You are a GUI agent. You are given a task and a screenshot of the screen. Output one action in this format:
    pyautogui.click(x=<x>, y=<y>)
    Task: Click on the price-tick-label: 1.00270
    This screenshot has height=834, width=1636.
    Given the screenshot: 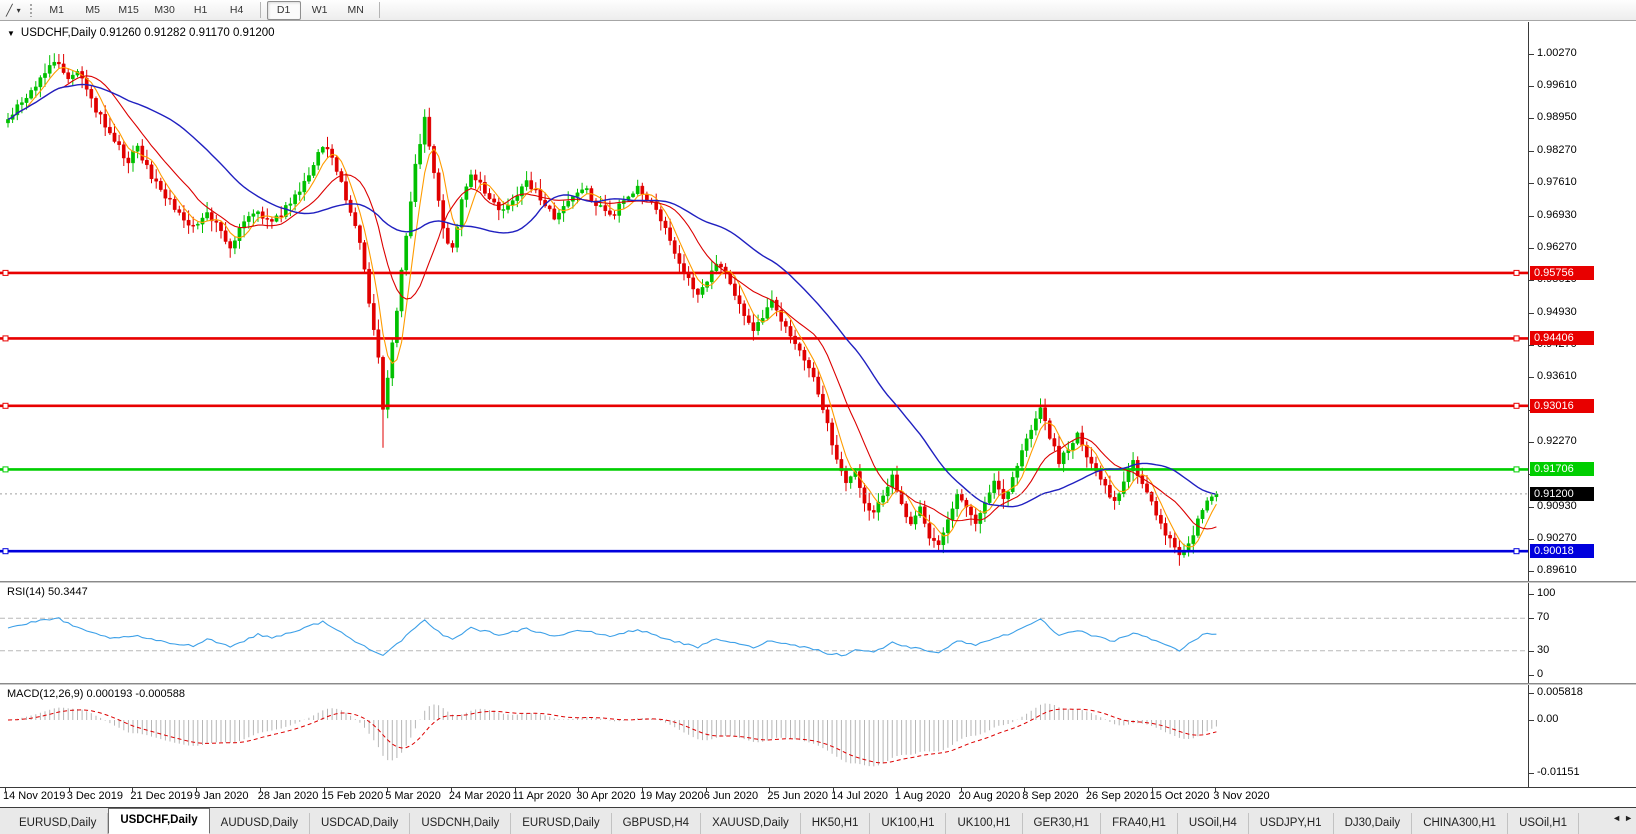 What is the action you would take?
    pyautogui.click(x=1557, y=53)
    